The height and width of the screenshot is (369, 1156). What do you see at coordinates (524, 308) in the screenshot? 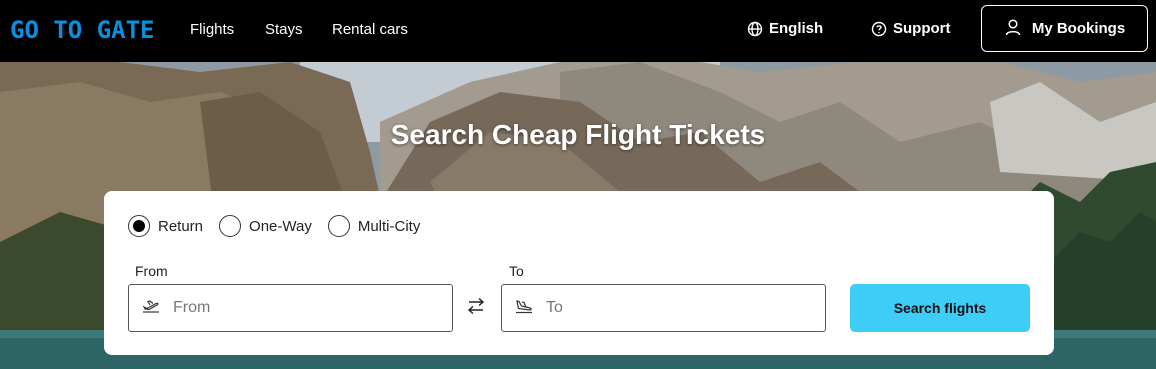
I see `landing-plane-icon` at bounding box center [524, 308].